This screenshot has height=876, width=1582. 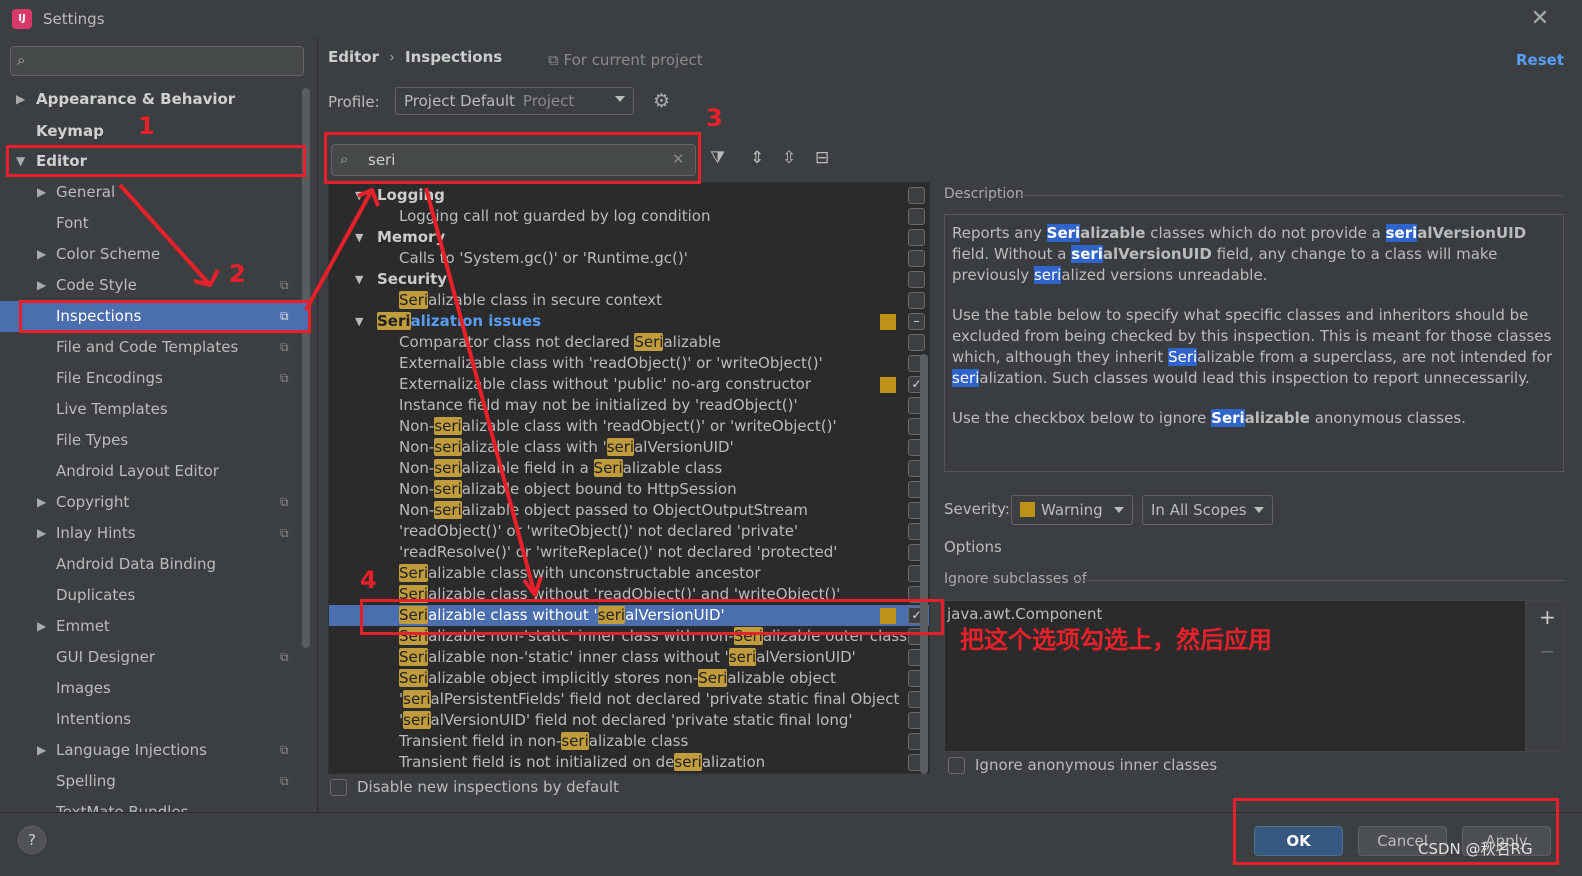 What do you see at coordinates (1116, 640) in the screenshot?
I see `annotation-note: 把这个选项勾选上，然后应用` at bounding box center [1116, 640].